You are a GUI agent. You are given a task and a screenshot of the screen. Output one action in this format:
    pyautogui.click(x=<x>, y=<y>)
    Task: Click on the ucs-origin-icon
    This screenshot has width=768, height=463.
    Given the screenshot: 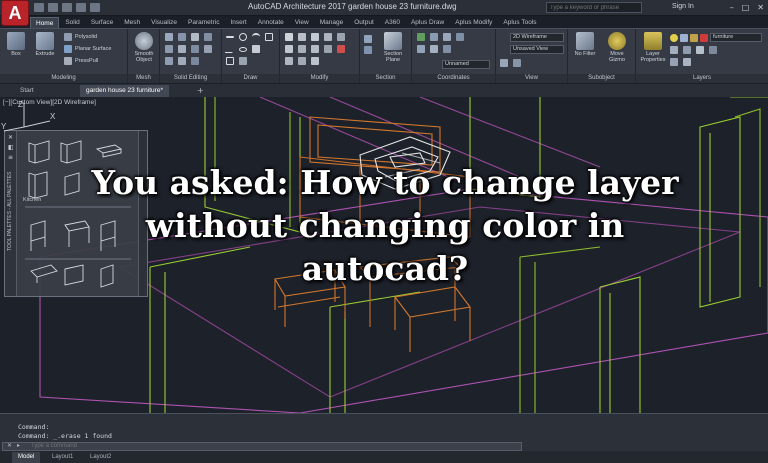 What is the action you would take?
    pyautogui.click(x=447, y=37)
    